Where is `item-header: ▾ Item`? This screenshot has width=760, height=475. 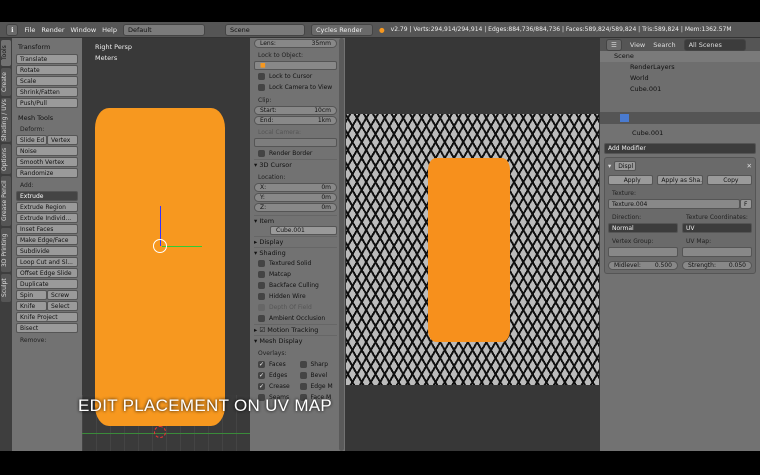 item-header: ▾ Item is located at coordinates (295, 220).